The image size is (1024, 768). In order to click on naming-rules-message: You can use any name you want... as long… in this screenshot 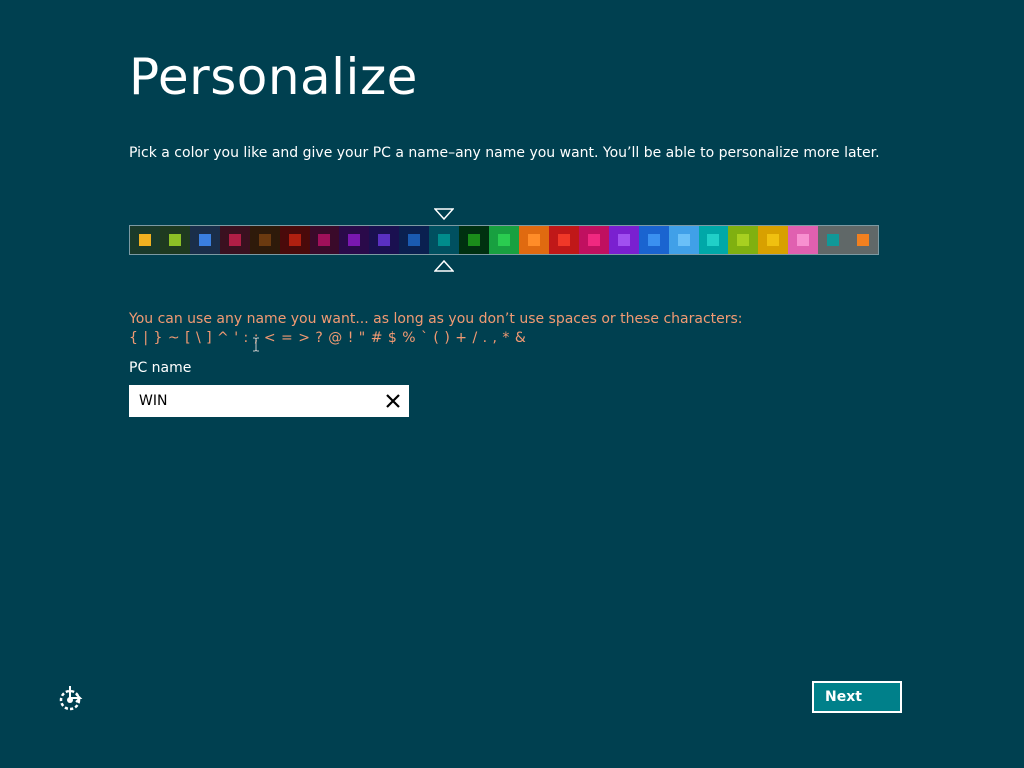, I will do `click(436, 329)`.